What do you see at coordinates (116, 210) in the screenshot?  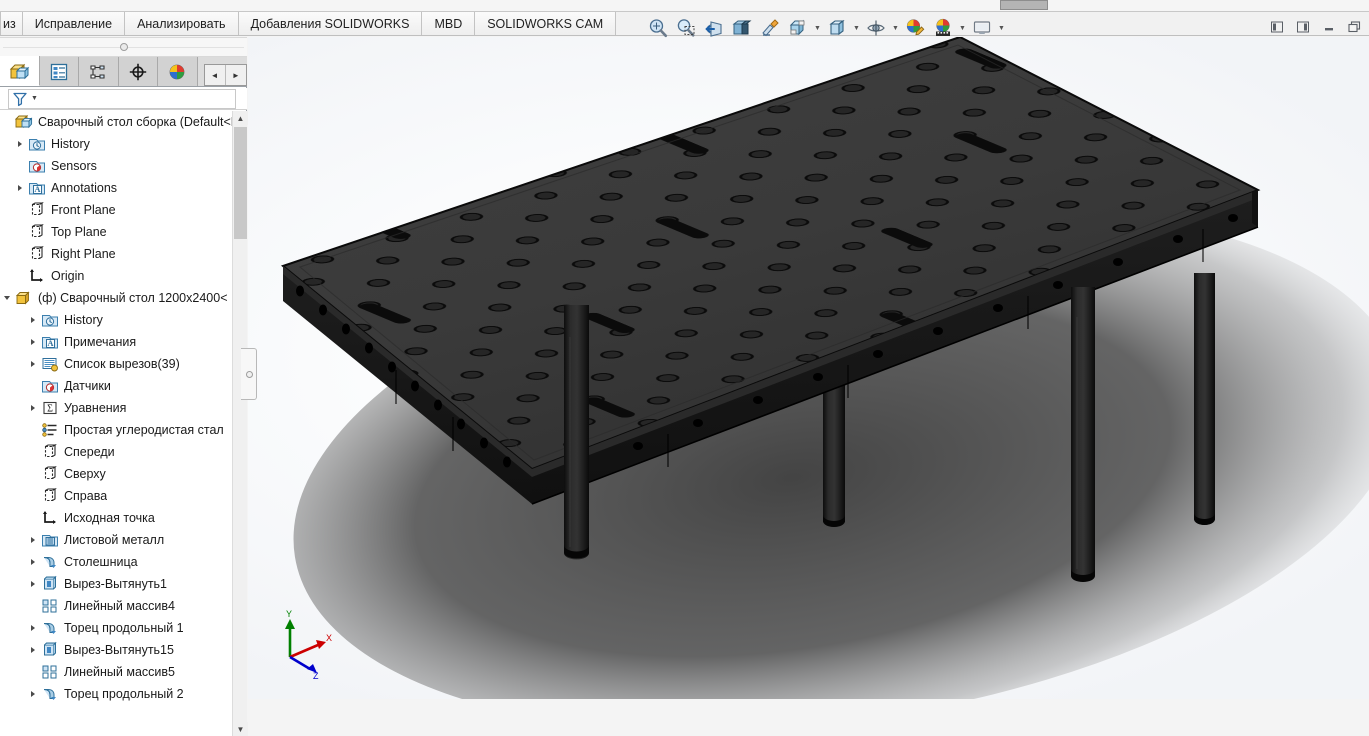 I see `tree-row: Front Plane` at bounding box center [116, 210].